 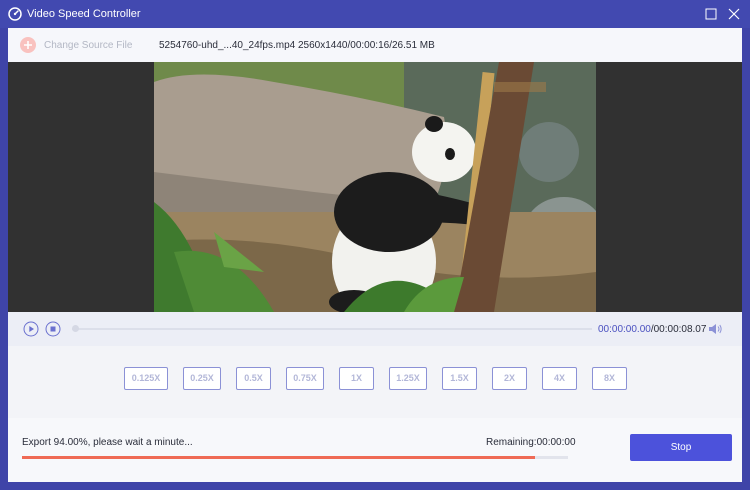 What do you see at coordinates (559, 378) in the screenshot?
I see `speed-4x-button: 4X` at bounding box center [559, 378].